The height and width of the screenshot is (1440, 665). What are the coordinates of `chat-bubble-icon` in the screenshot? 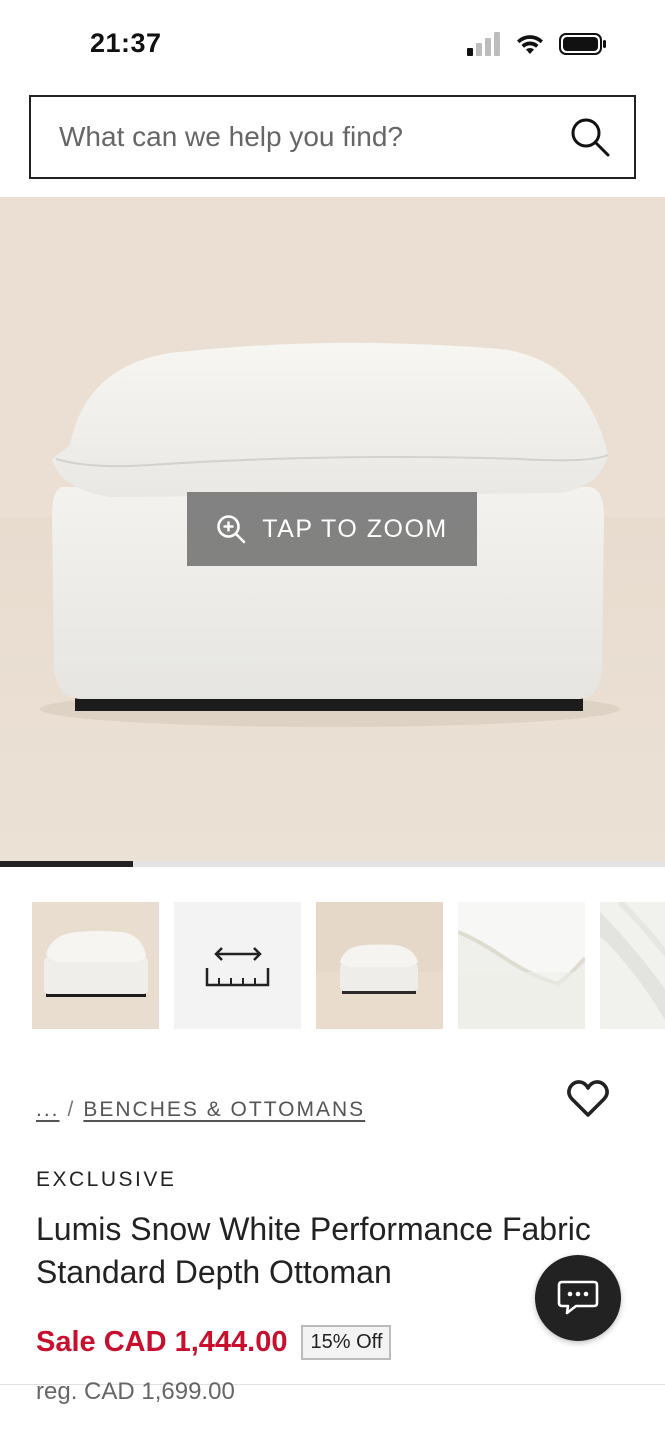 It's located at (578, 1297).